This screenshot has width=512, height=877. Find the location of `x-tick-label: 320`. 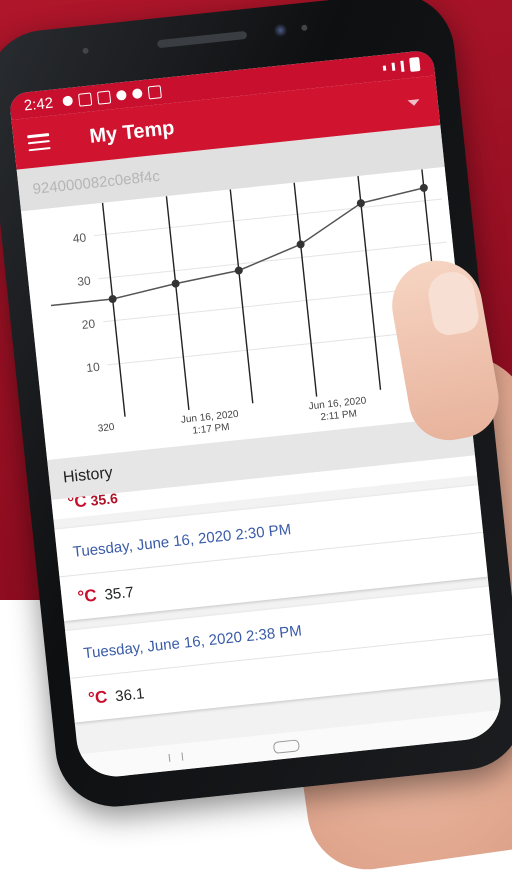

x-tick-label: 320 is located at coordinates (106, 428).